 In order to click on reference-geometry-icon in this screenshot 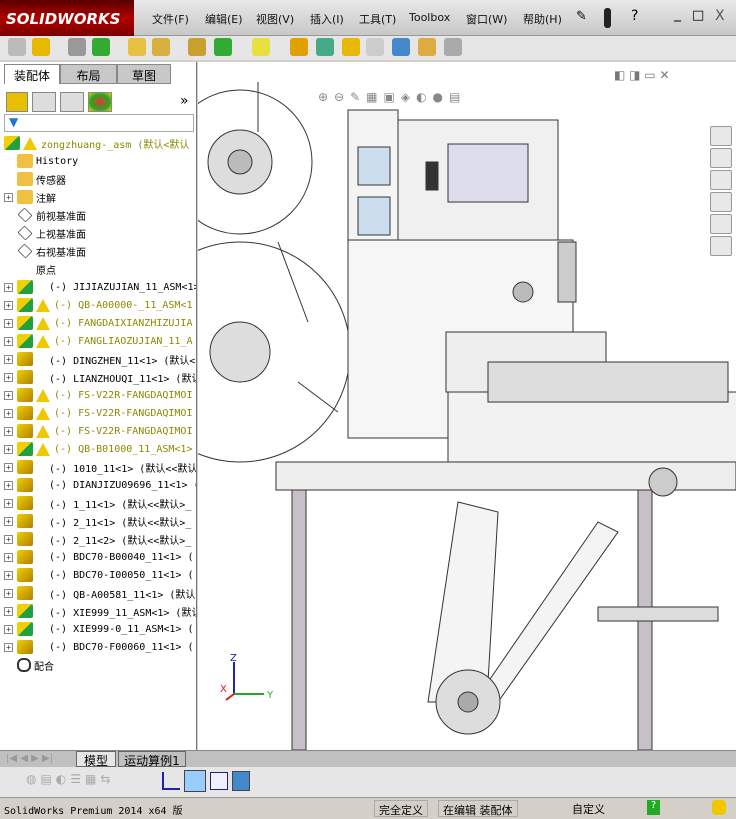, I will do `click(261, 47)`.